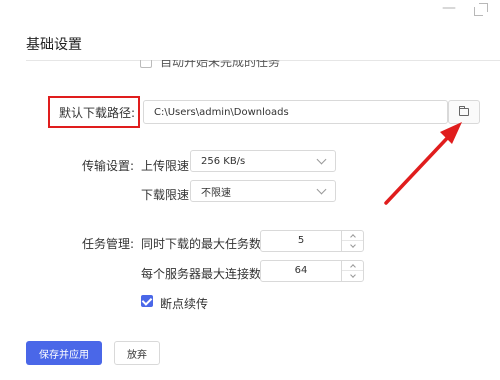 This screenshot has height=380, width=500. Describe the element at coordinates (54, 45) in the screenshot. I see `page-title: 基础设置` at that location.